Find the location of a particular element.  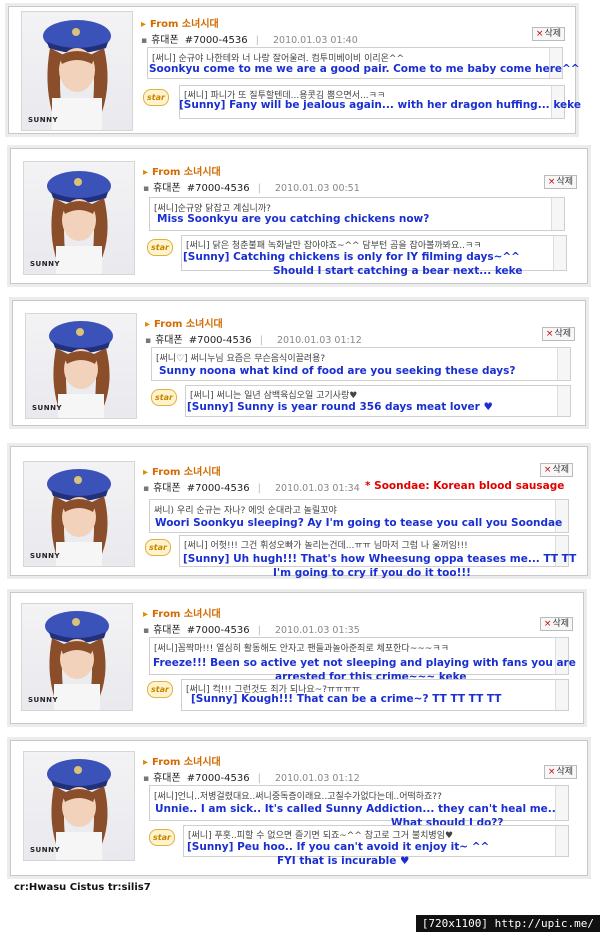

reply-translation: I'm going to cry if you do it too!!! is located at coordinates (372, 573).